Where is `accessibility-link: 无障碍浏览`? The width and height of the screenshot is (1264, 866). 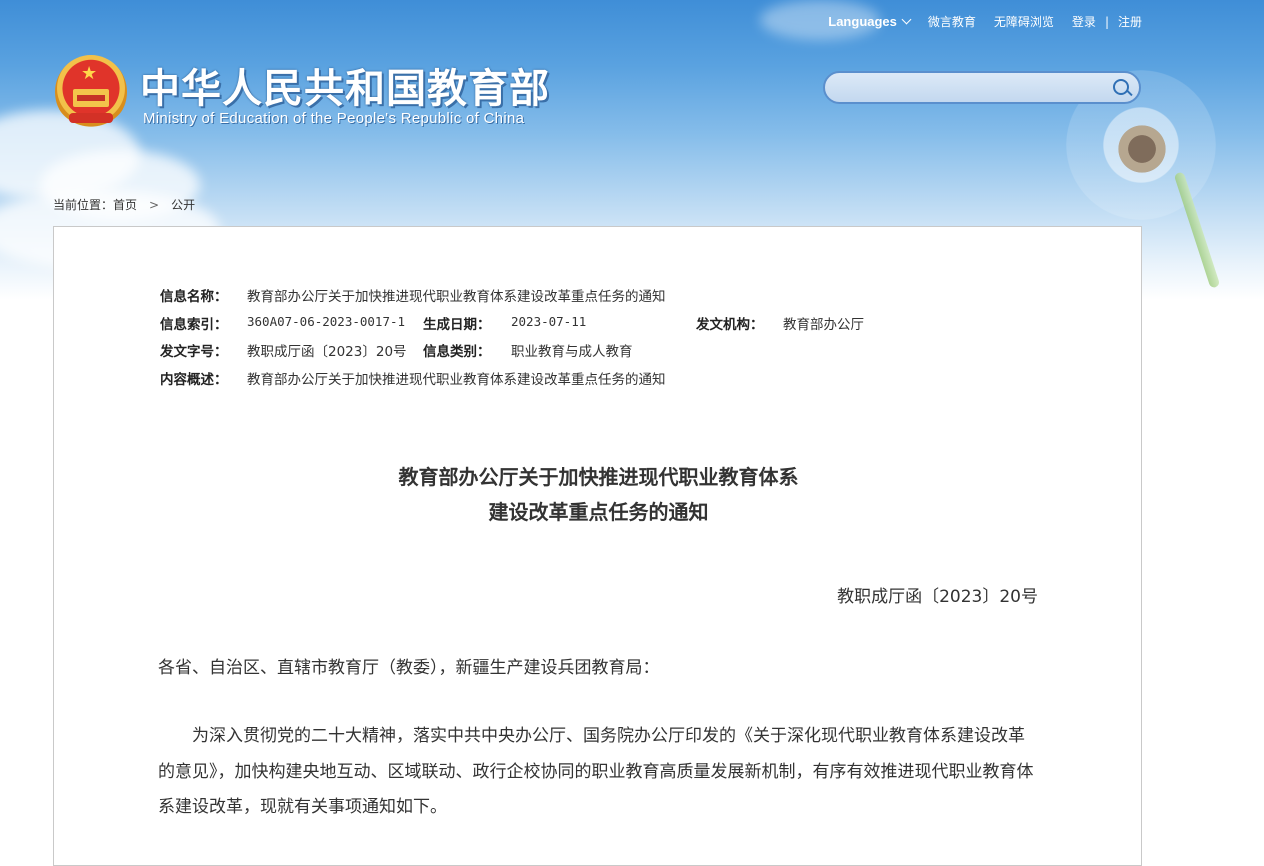 accessibility-link: 无障碍浏览 is located at coordinates (1024, 21).